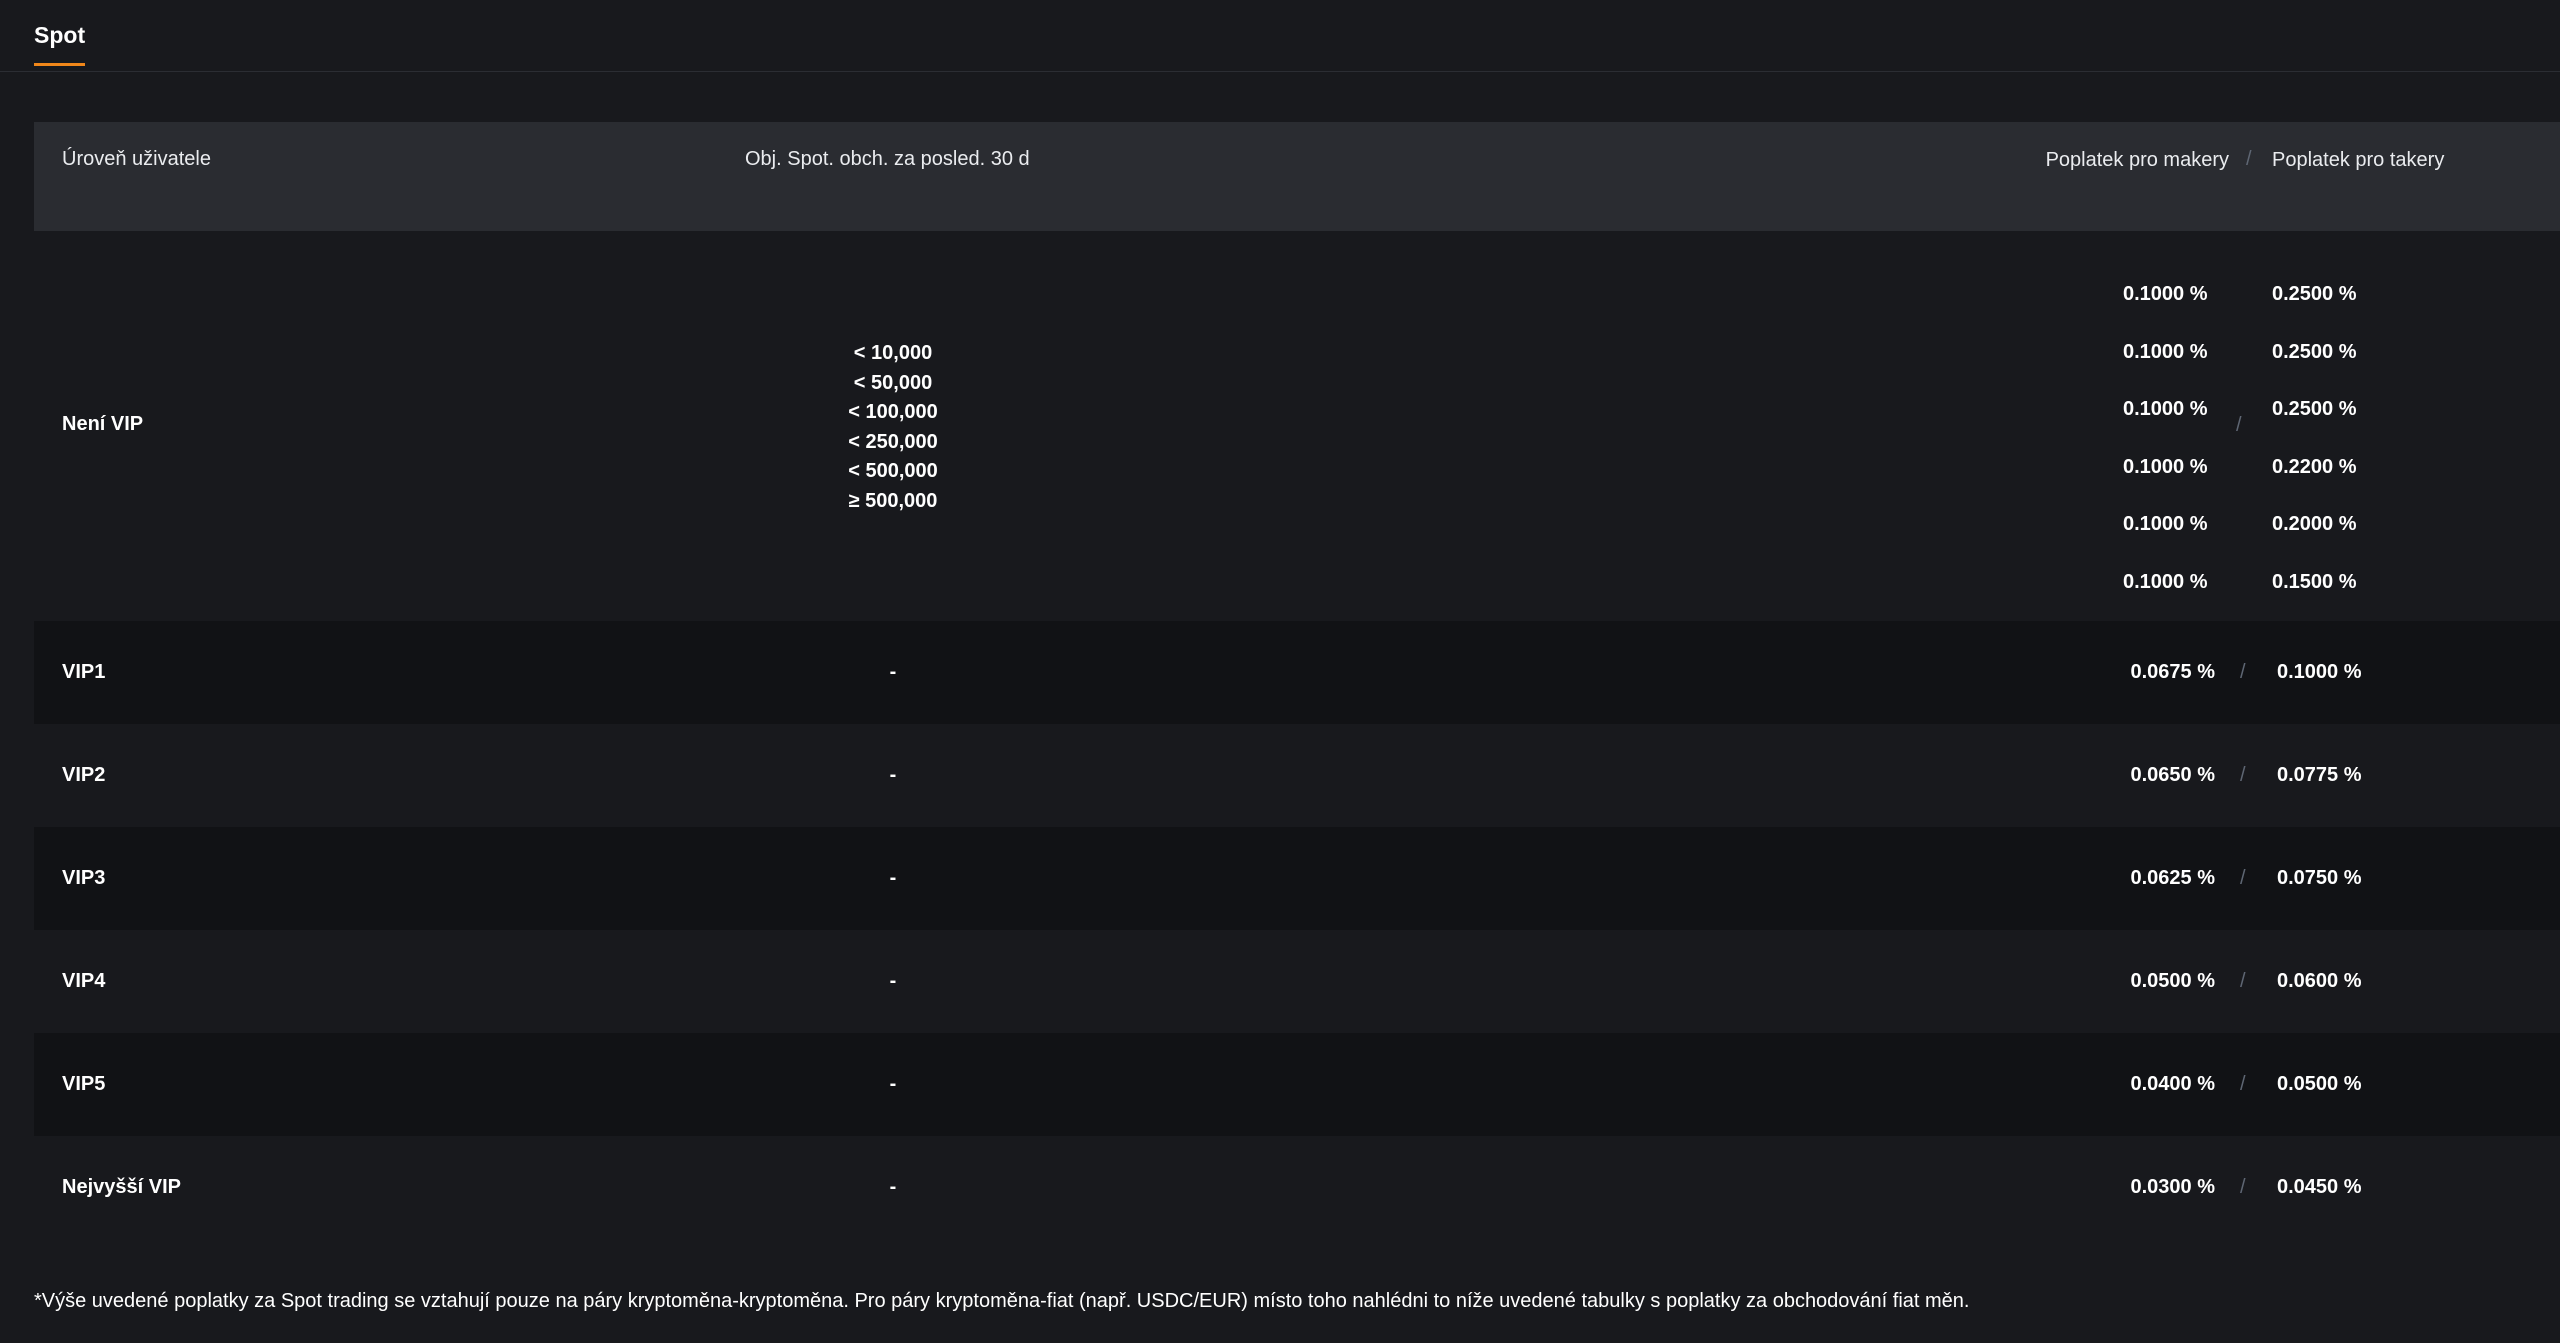  What do you see at coordinates (1297, 775) in the screenshot?
I see `table-row: VIP2 - 0.0650 % / 0.0775 %` at bounding box center [1297, 775].